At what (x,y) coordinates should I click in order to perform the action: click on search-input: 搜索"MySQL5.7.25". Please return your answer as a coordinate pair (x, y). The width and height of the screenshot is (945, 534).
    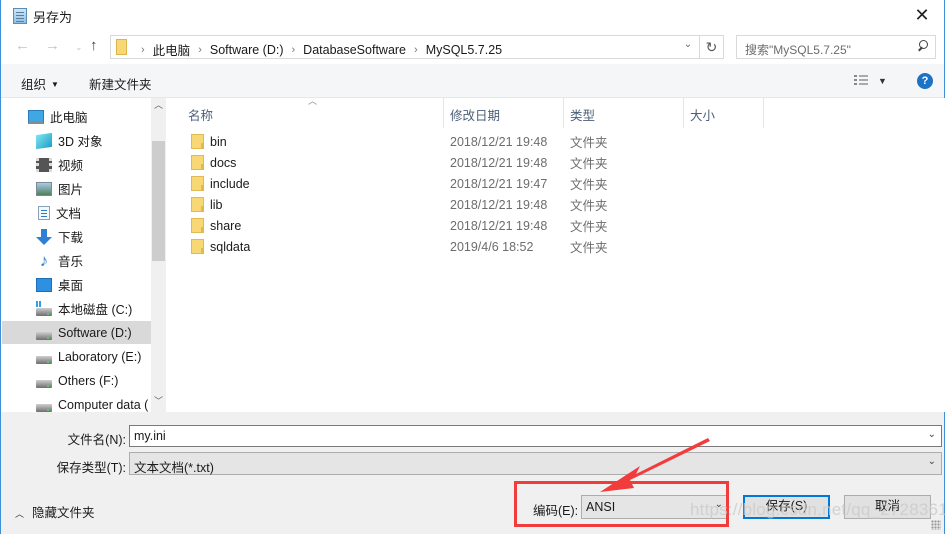
    Looking at the image, I should click on (836, 47).